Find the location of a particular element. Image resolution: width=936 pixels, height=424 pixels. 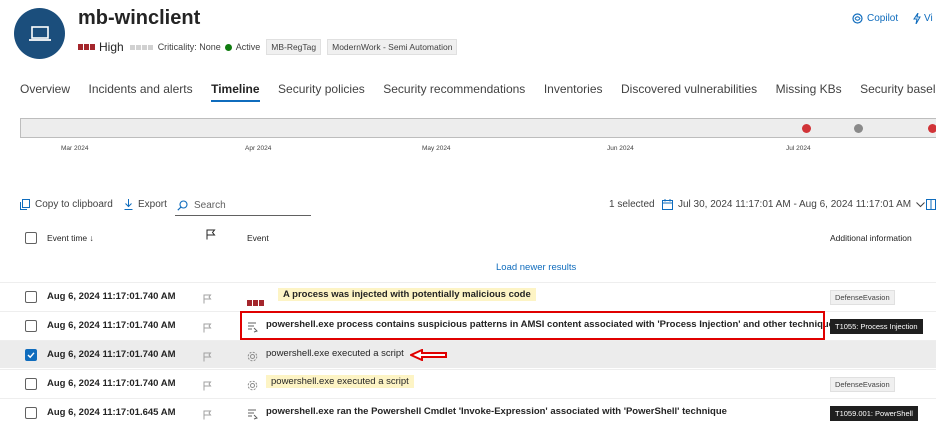

severity-high-icon is located at coordinates (257, 302).